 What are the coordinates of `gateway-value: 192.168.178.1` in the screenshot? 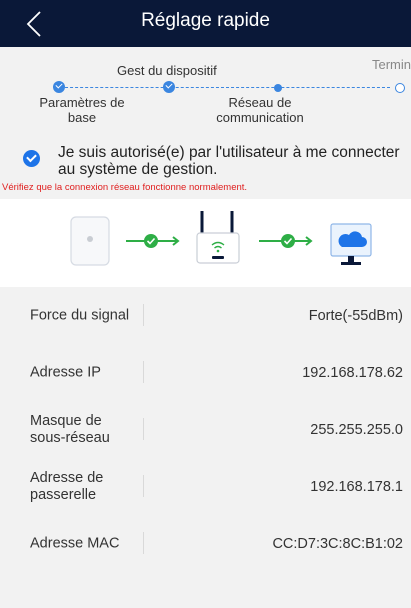 It's located at (356, 486).